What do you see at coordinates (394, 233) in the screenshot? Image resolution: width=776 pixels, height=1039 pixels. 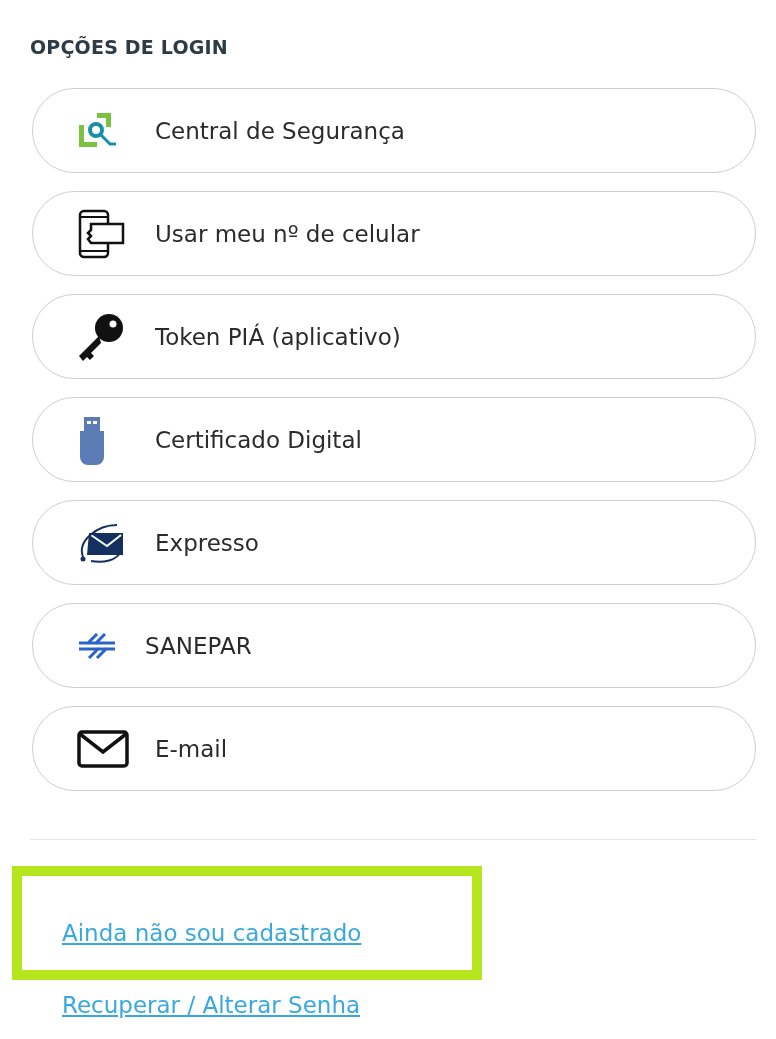 I see `login-option-button: Usar meu nº de celular` at bounding box center [394, 233].